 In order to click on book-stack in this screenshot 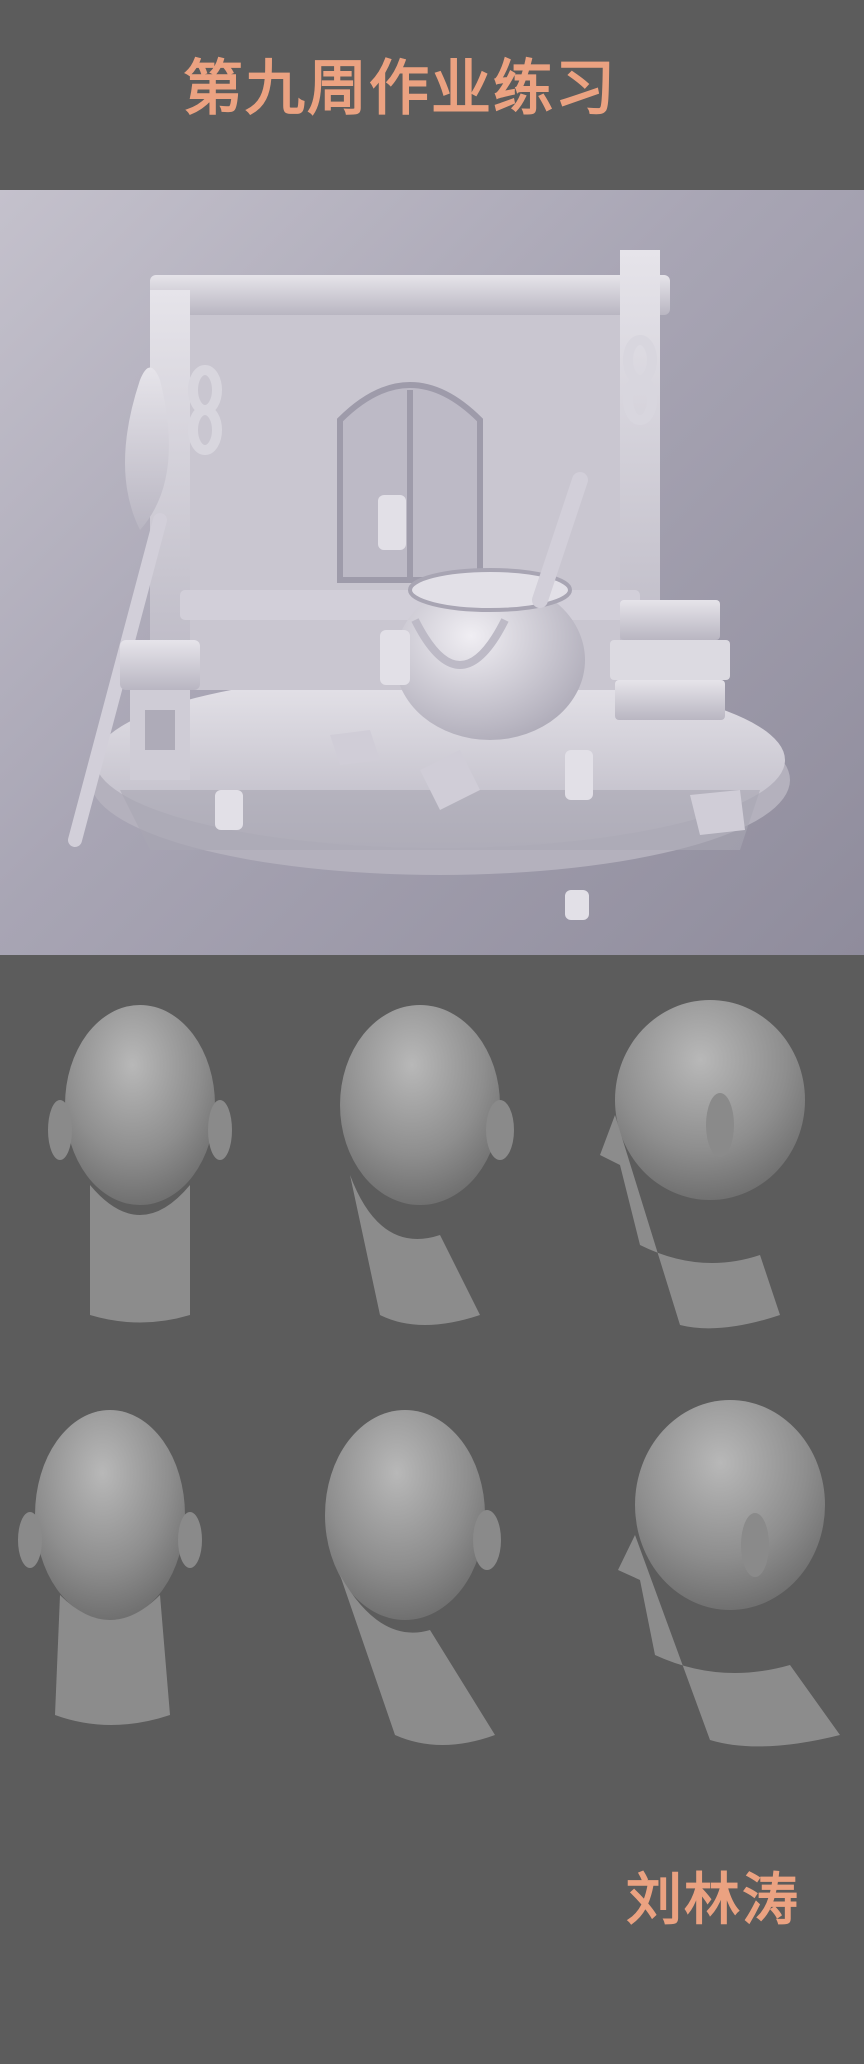, I will do `click(670, 660)`.